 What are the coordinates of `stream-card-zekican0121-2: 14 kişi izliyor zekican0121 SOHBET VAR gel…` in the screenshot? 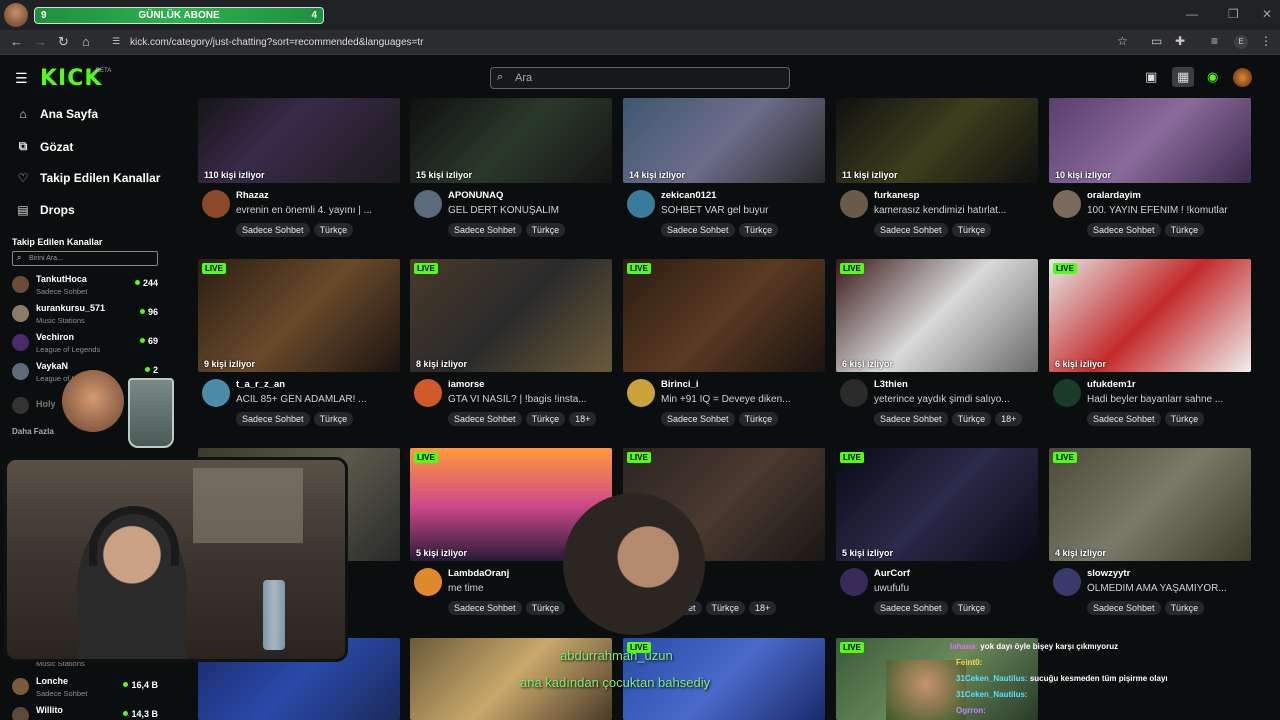 It's located at (724, 168).